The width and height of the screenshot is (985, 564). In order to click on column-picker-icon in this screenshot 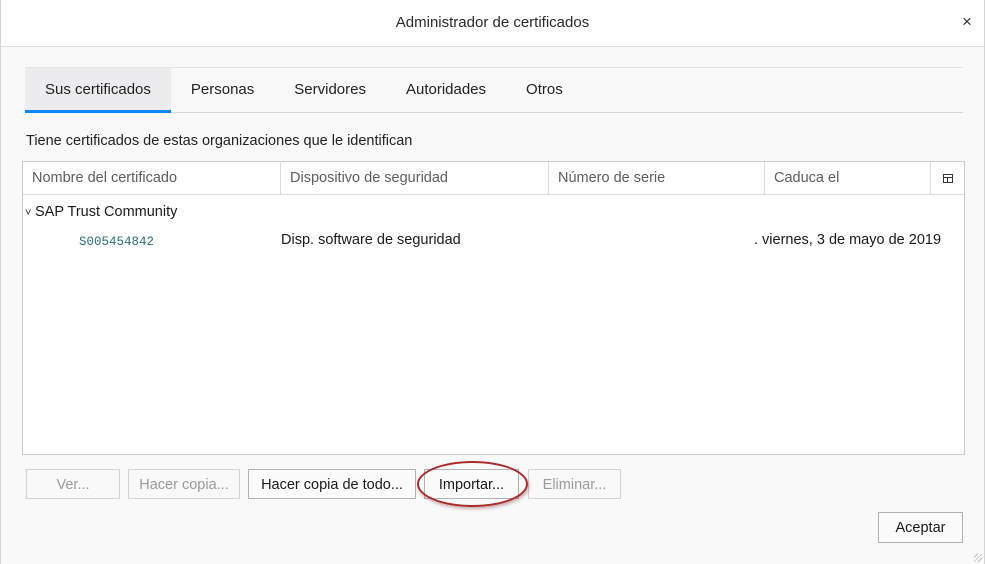, I will do `click(947, 178)`.